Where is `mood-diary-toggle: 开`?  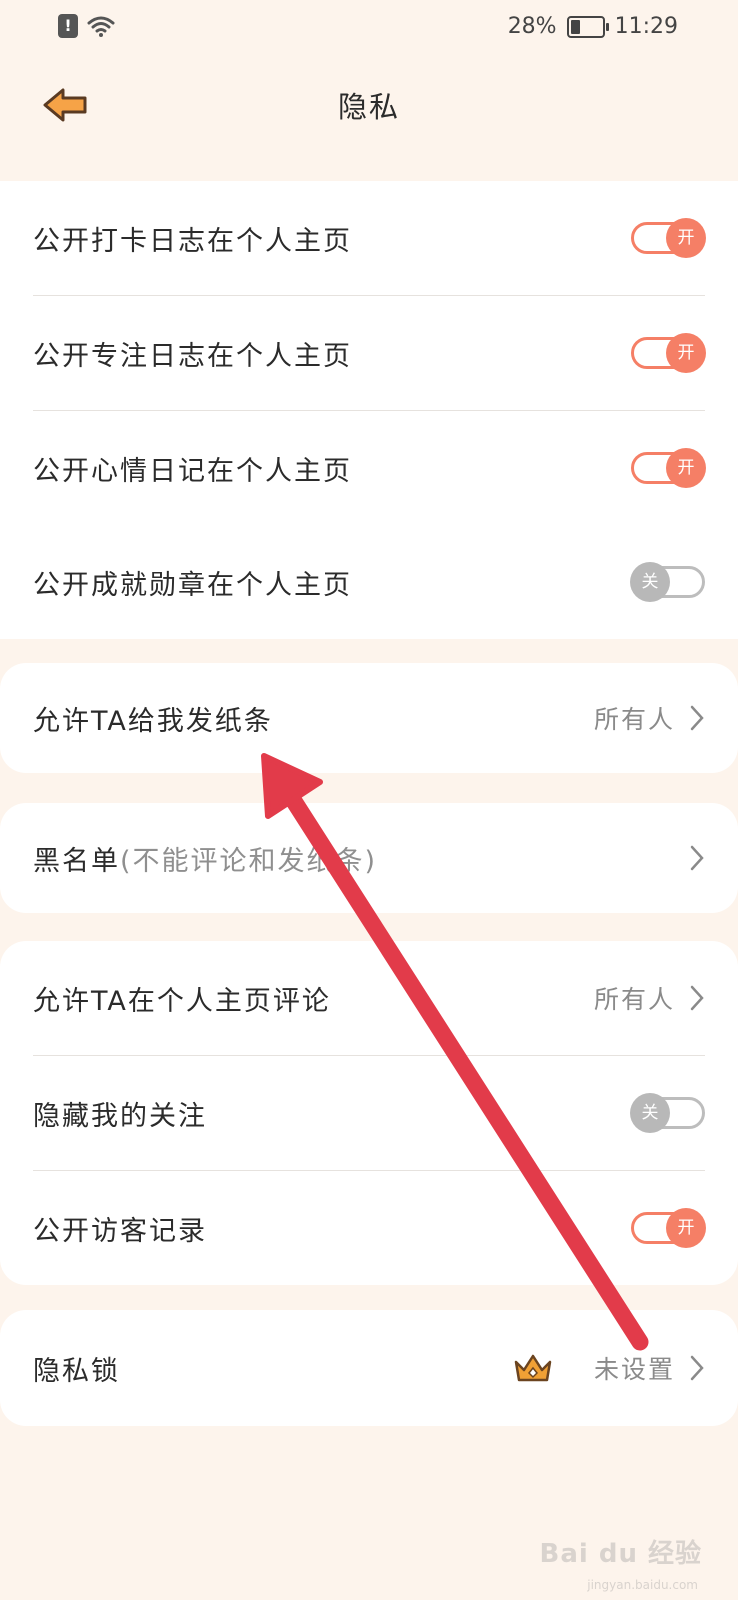 mood-diary-toggle: 开 is located at coordinates (668, 468).